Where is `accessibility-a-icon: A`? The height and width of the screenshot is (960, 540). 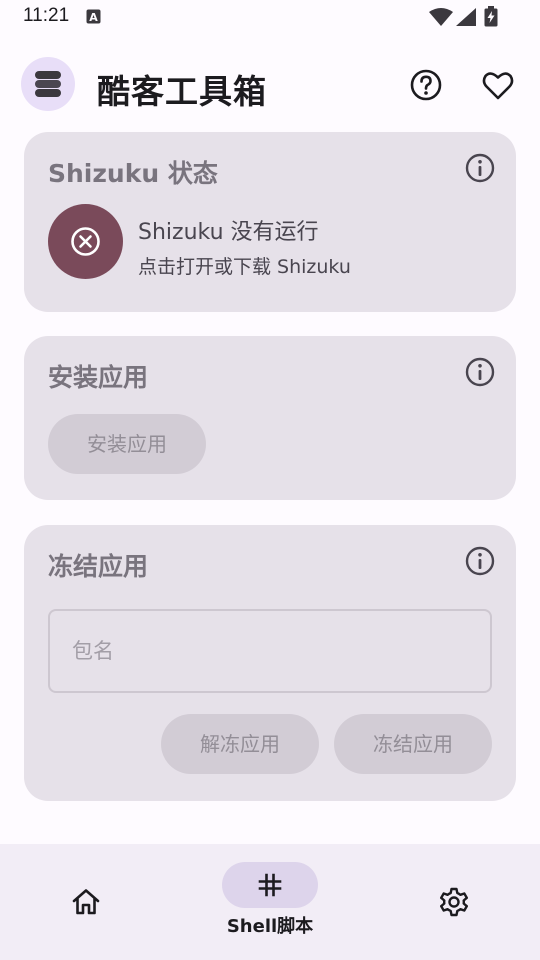 accessibility-a-icon: A is located at coordinates (93, 16).